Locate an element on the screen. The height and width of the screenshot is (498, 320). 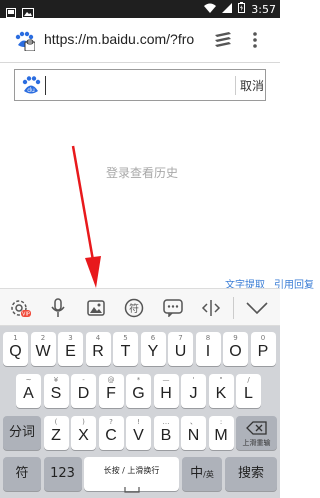
search-key: 搜索 is located at coordinates (251, 474).